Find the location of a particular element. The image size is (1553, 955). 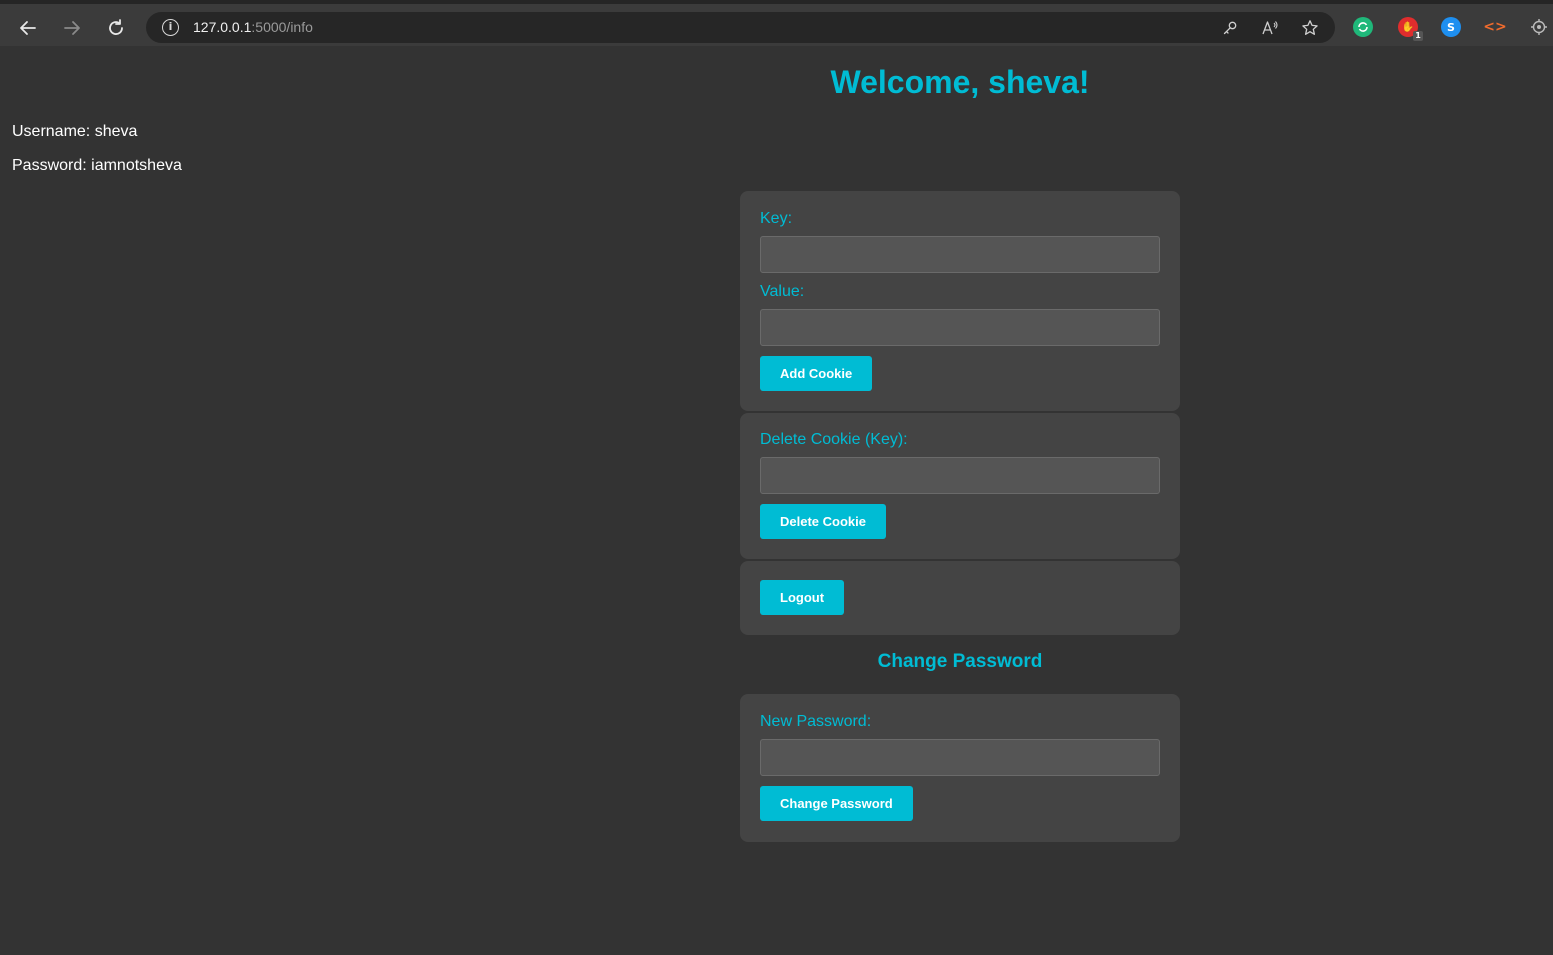

change-password-button: Change Password is located at coordinates (836, 803).